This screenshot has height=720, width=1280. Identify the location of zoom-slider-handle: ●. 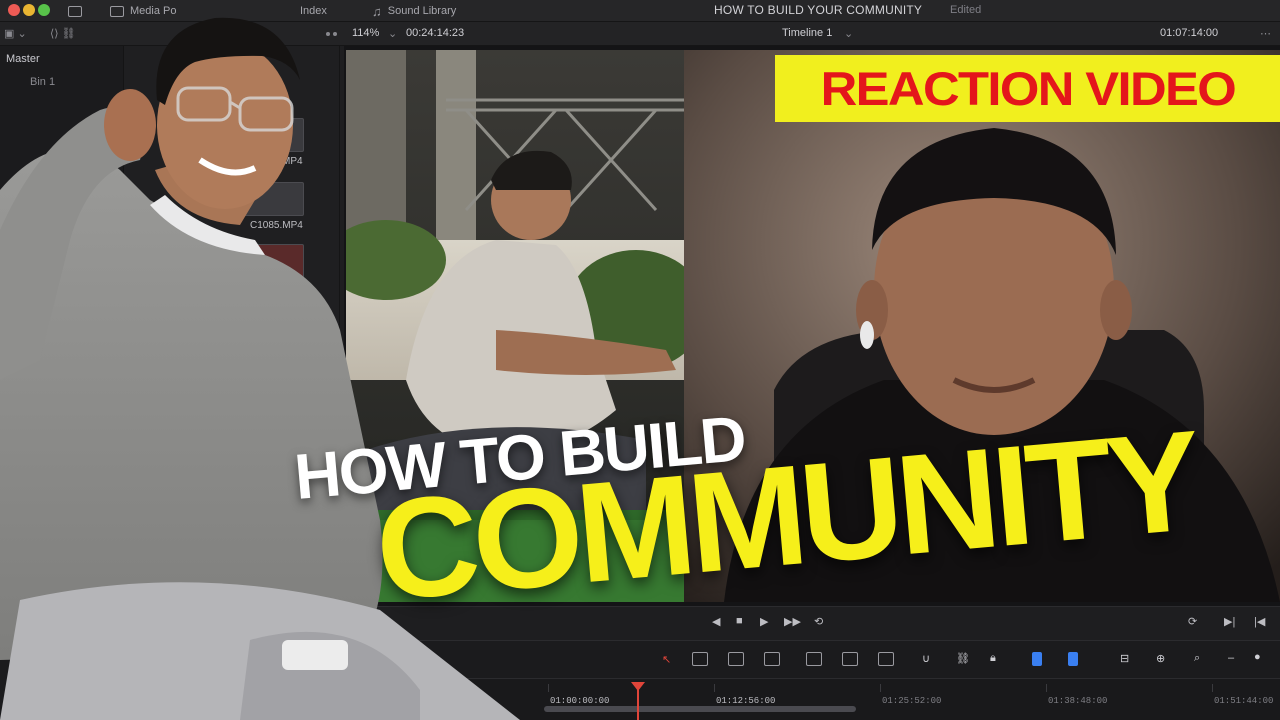
(1257, 657).